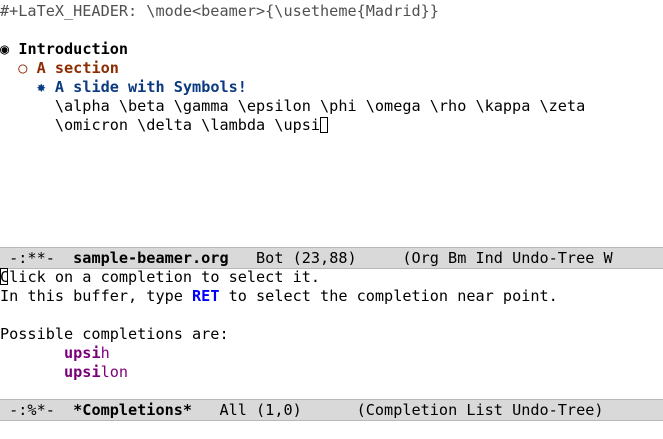  Describe the element at coordinates (292, 258) in the screenshot. I see `mode-line-position: Bot (23,88)` at that location.